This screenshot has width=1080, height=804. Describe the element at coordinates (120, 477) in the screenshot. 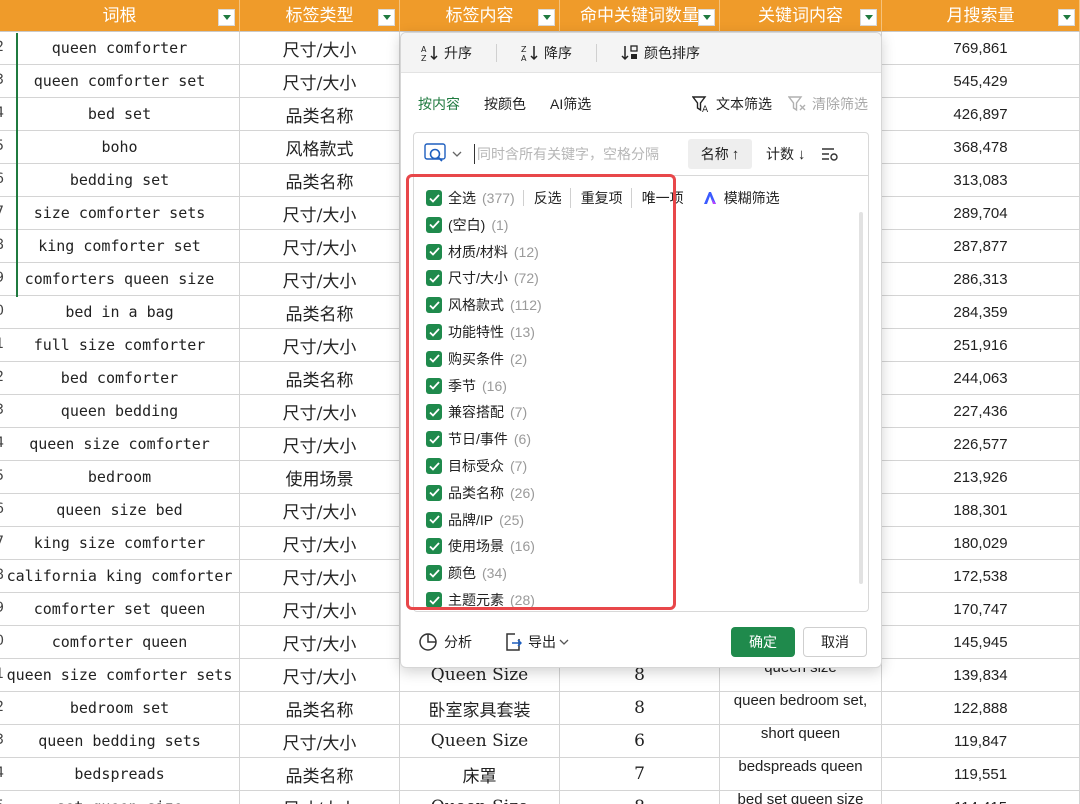

I see `cell-root: bedroom` at that location.